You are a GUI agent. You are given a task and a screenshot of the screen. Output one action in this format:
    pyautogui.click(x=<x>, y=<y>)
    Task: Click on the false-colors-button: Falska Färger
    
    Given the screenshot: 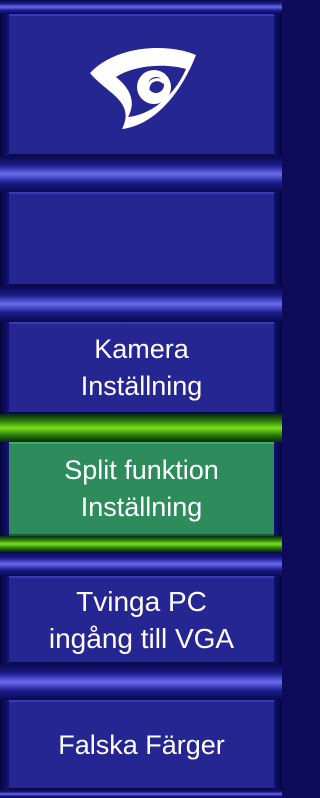 What is the action you would take?
    pyautogui.click(x=141, y=745)
    